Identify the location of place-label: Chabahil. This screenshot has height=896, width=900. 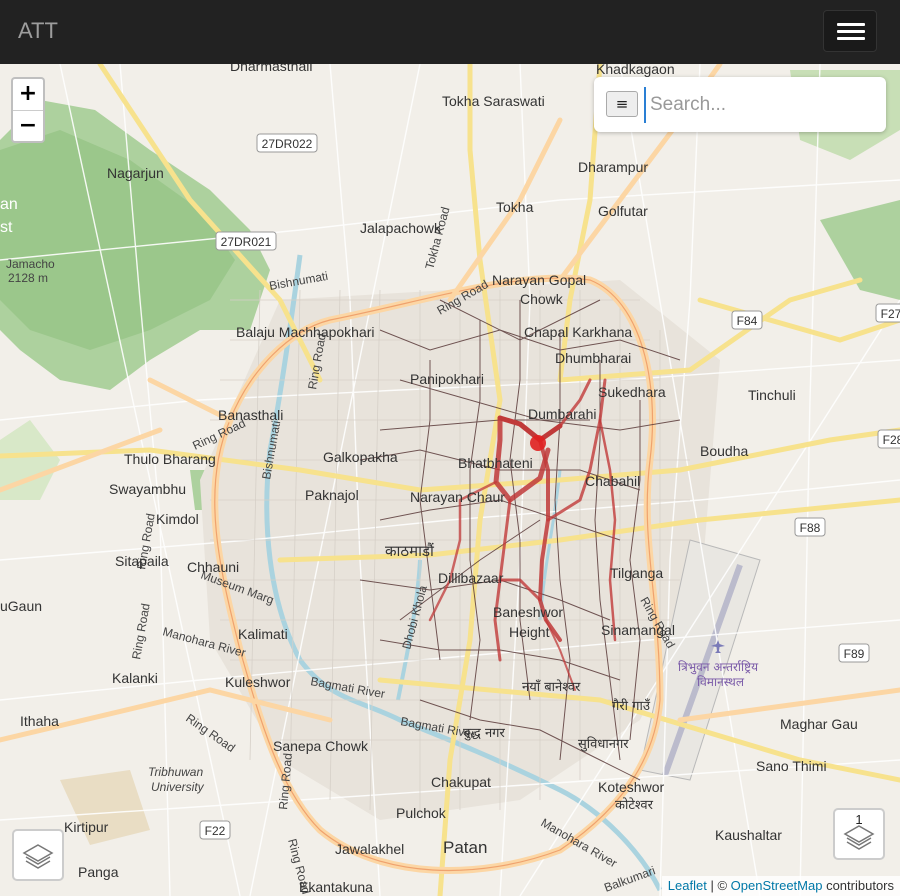
(612, 481).